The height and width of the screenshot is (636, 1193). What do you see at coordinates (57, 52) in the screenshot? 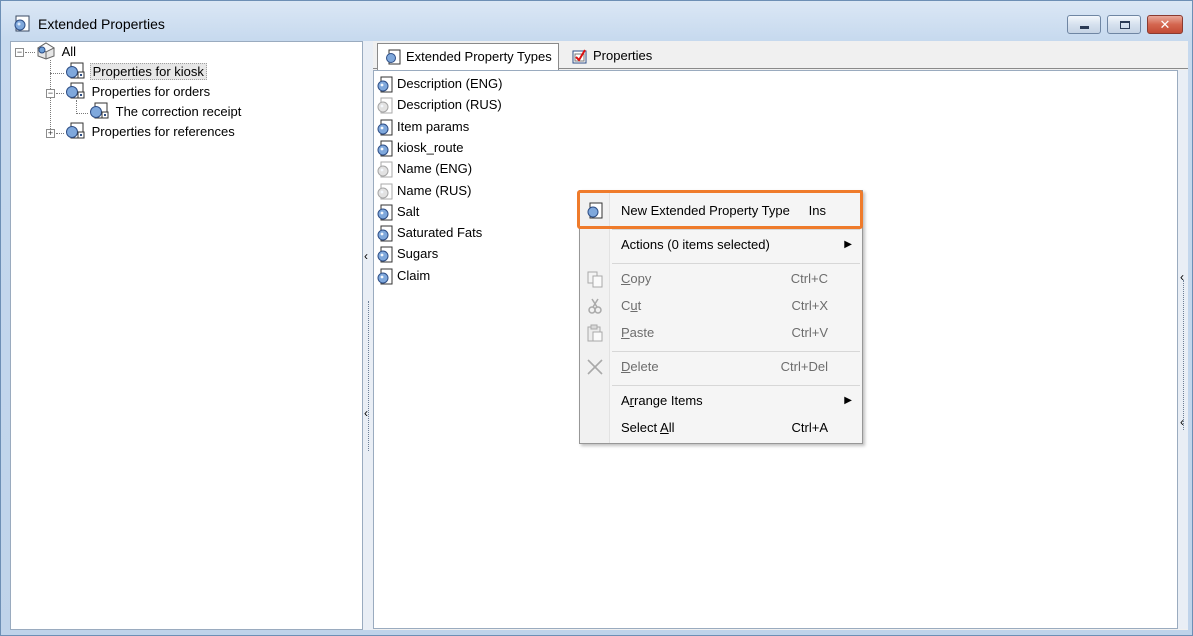
I see `tree-item-all: All` at bounding box center [57, 52].